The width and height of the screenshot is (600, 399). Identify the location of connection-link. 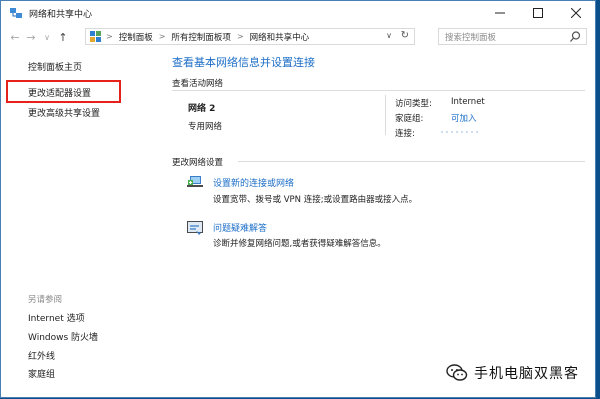
(461, 132).